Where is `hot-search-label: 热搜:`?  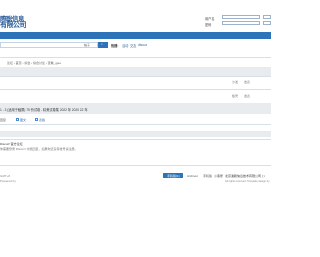 hot-search-label: 热搜: is located at coordinates (115, 45).